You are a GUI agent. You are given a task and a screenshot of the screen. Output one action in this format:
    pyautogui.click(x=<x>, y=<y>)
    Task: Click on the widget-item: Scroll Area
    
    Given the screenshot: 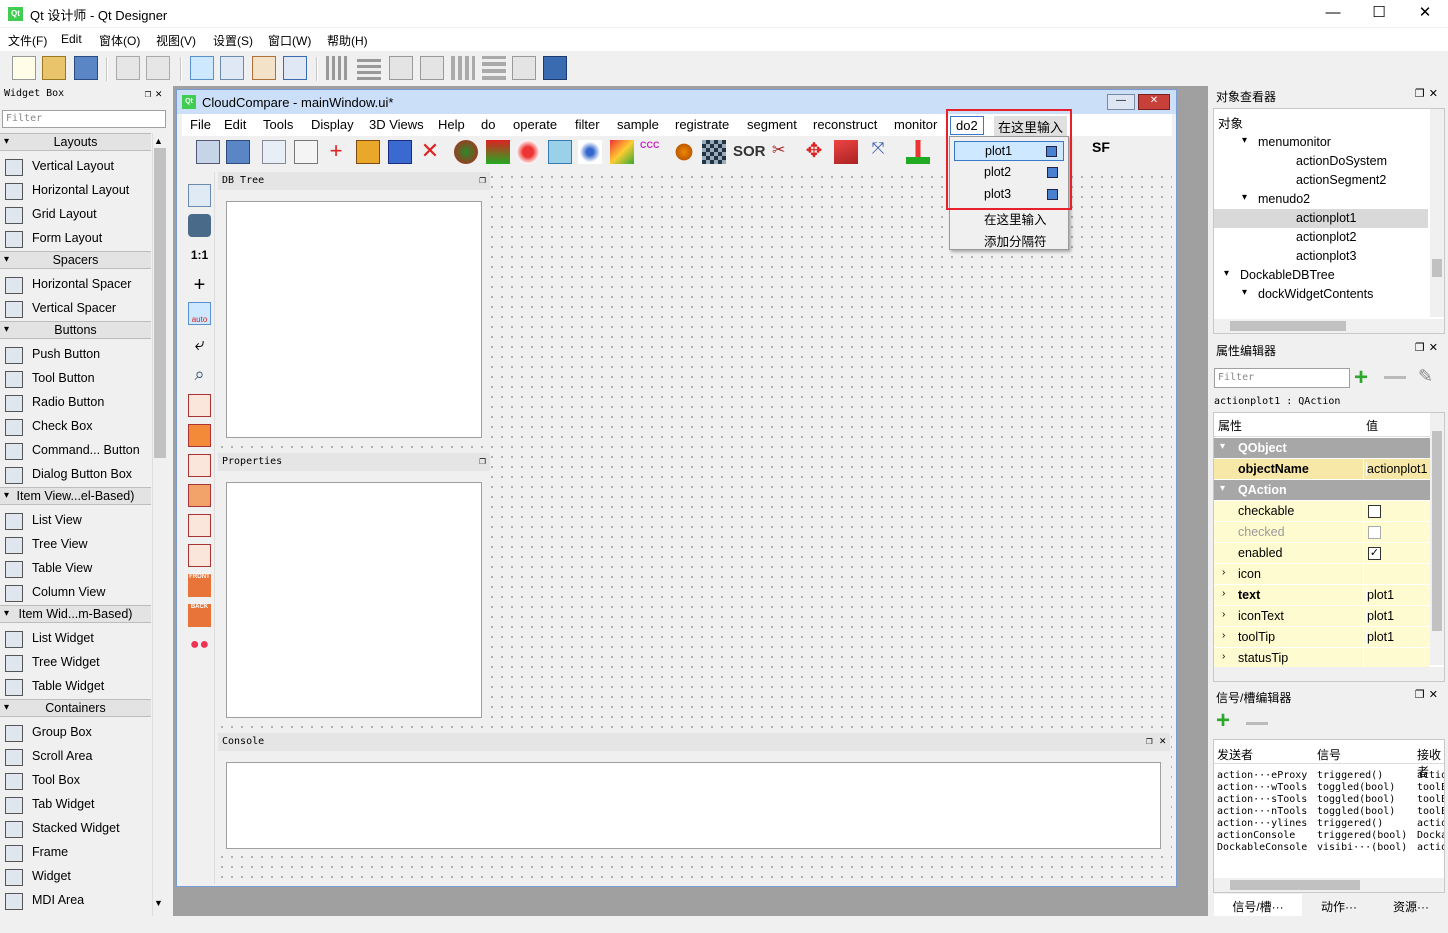 What is the action you would take?
    pyautogui.click(x=75, y=757)
    